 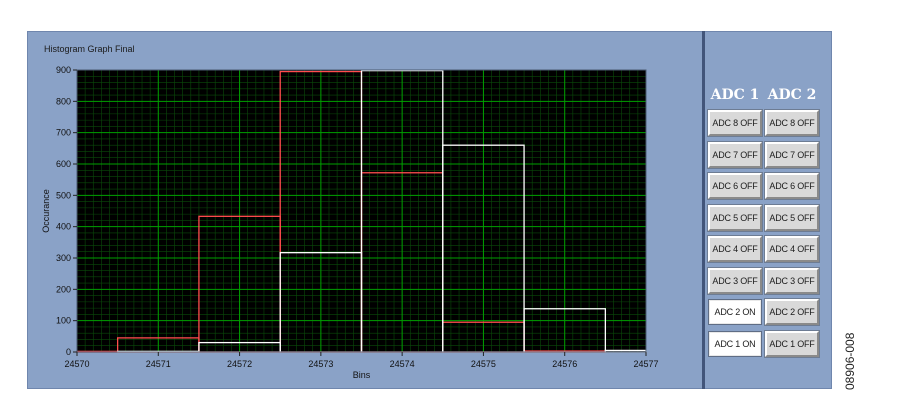 I want to click on adc2-toggle-7: ADC 7 OFF, so click(x=792, y=155).